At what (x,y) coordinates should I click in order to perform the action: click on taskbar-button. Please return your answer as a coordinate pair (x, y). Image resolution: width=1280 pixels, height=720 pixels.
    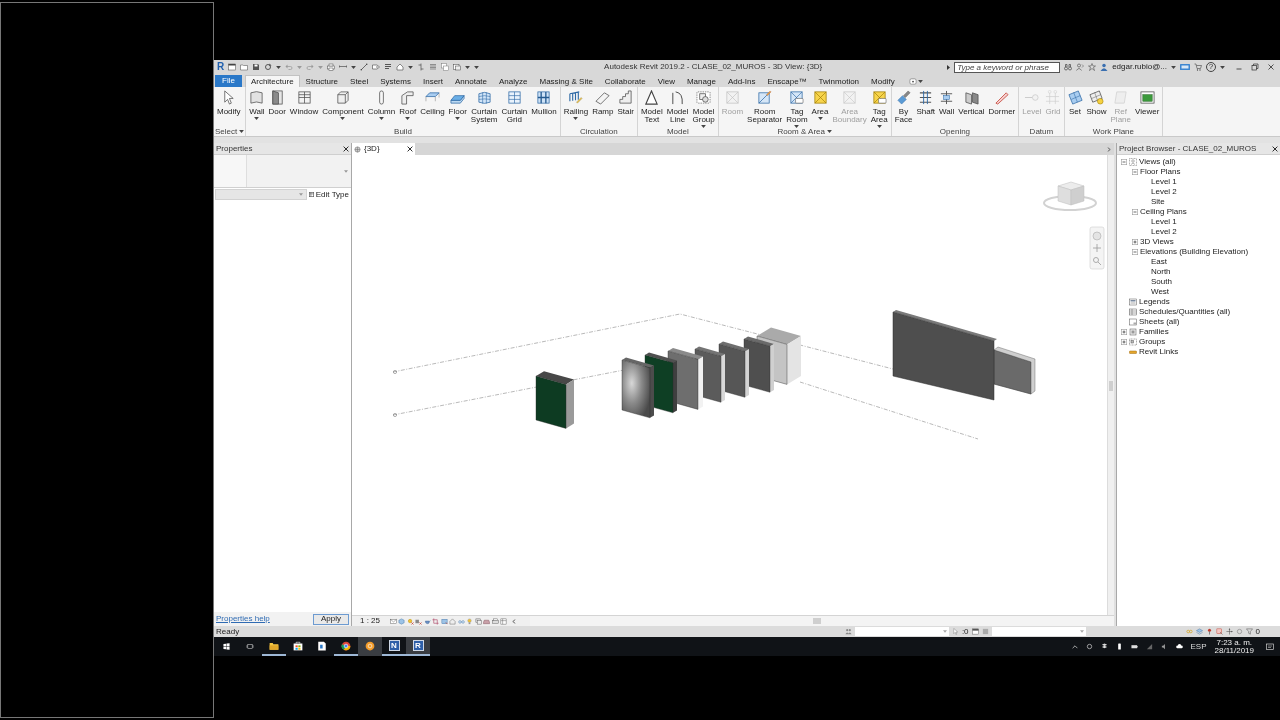
    Looking at the image, I should click on (370, 646).